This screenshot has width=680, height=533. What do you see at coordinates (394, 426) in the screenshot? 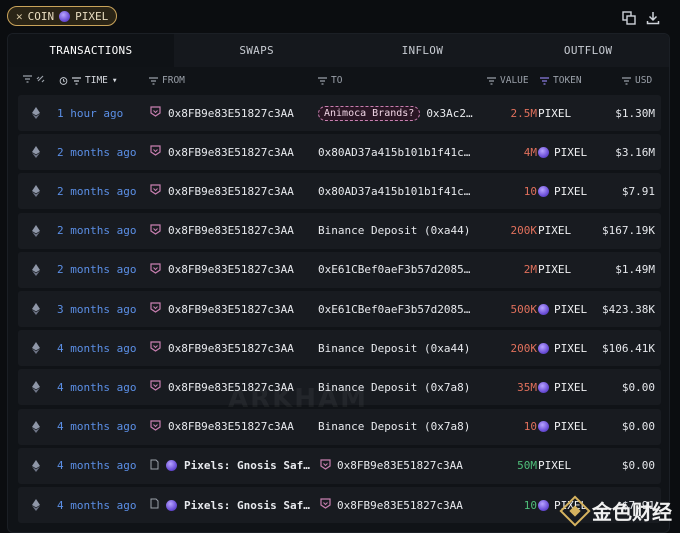
I see `to-address: Binance Deposit (0x7a8)` at bounding box center [394, 426].